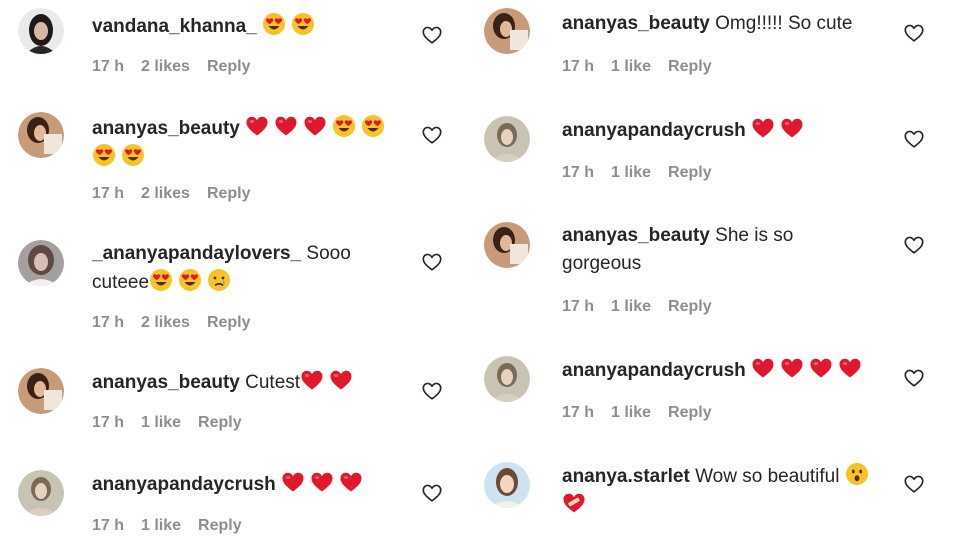  What do you see at coordinates (251, 268) in the screenshot?
I see `comment-text: _ananyapandaylovers_ Sooo cuteee` at bounding box center [251, 268].